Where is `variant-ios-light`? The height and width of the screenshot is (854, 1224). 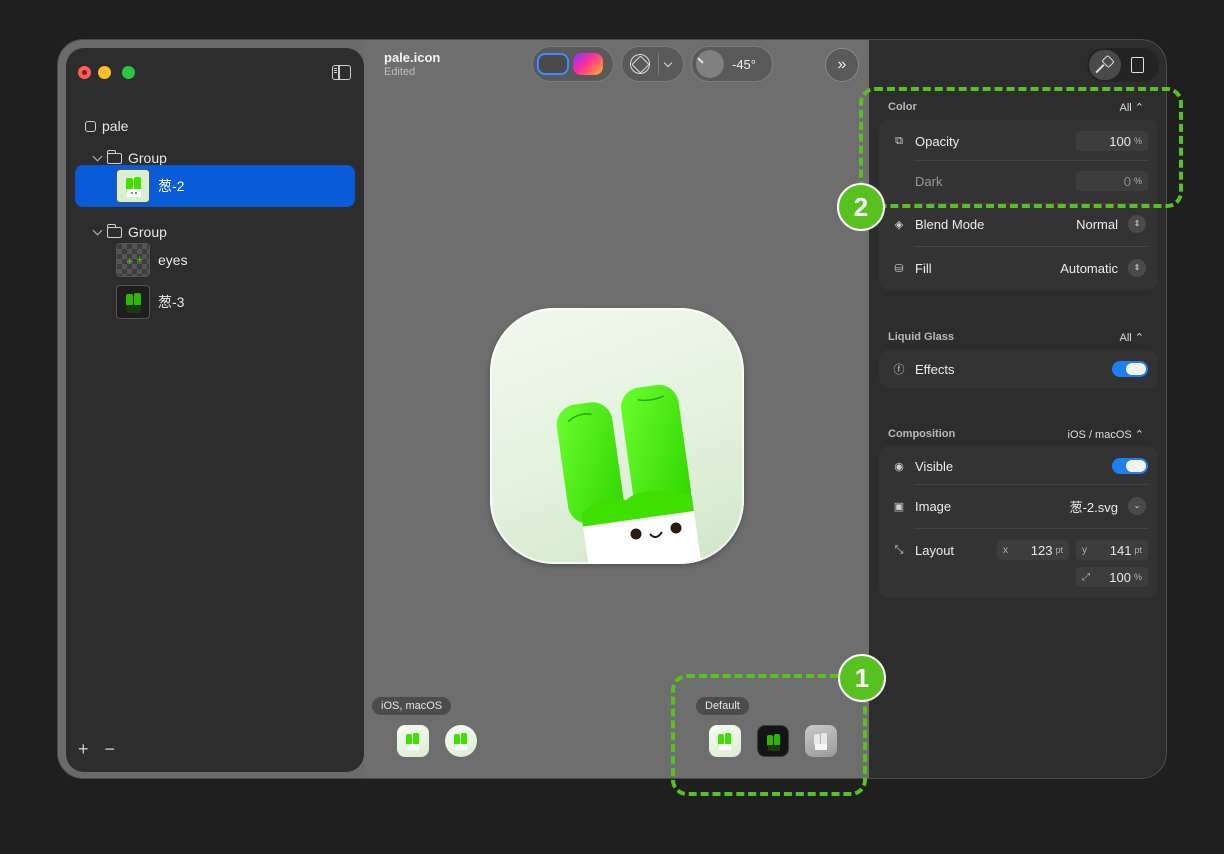 variant-ios-light is located at coordinates (413, 741).